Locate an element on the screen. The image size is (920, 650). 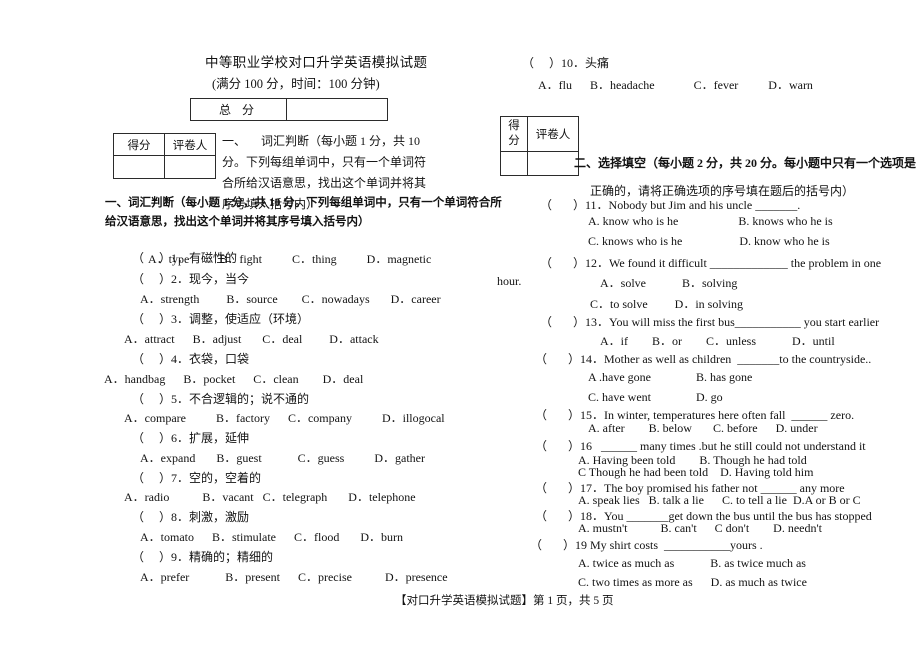
question-options-10: A．flu B．headache C．fever D．warn is located at coordinates (675, 84).